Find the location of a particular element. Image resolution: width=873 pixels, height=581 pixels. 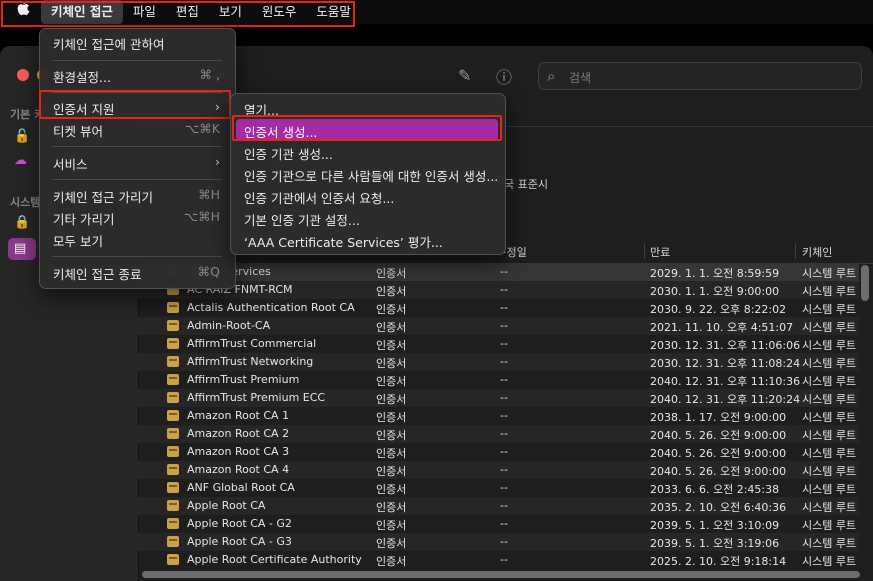

cell-expires: 2030. 12. 31. 오후 11:06:06 is located at coordinates (725, 345).